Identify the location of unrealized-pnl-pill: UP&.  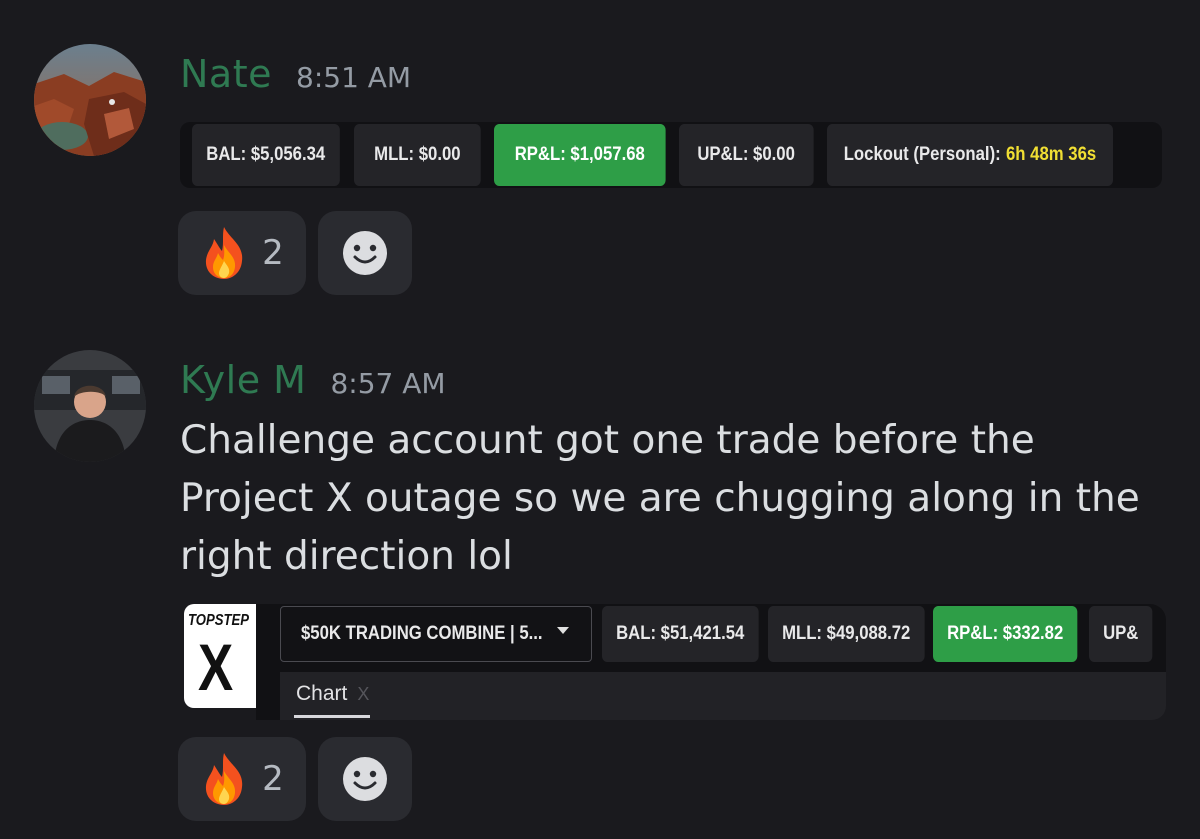
(1120, 634).